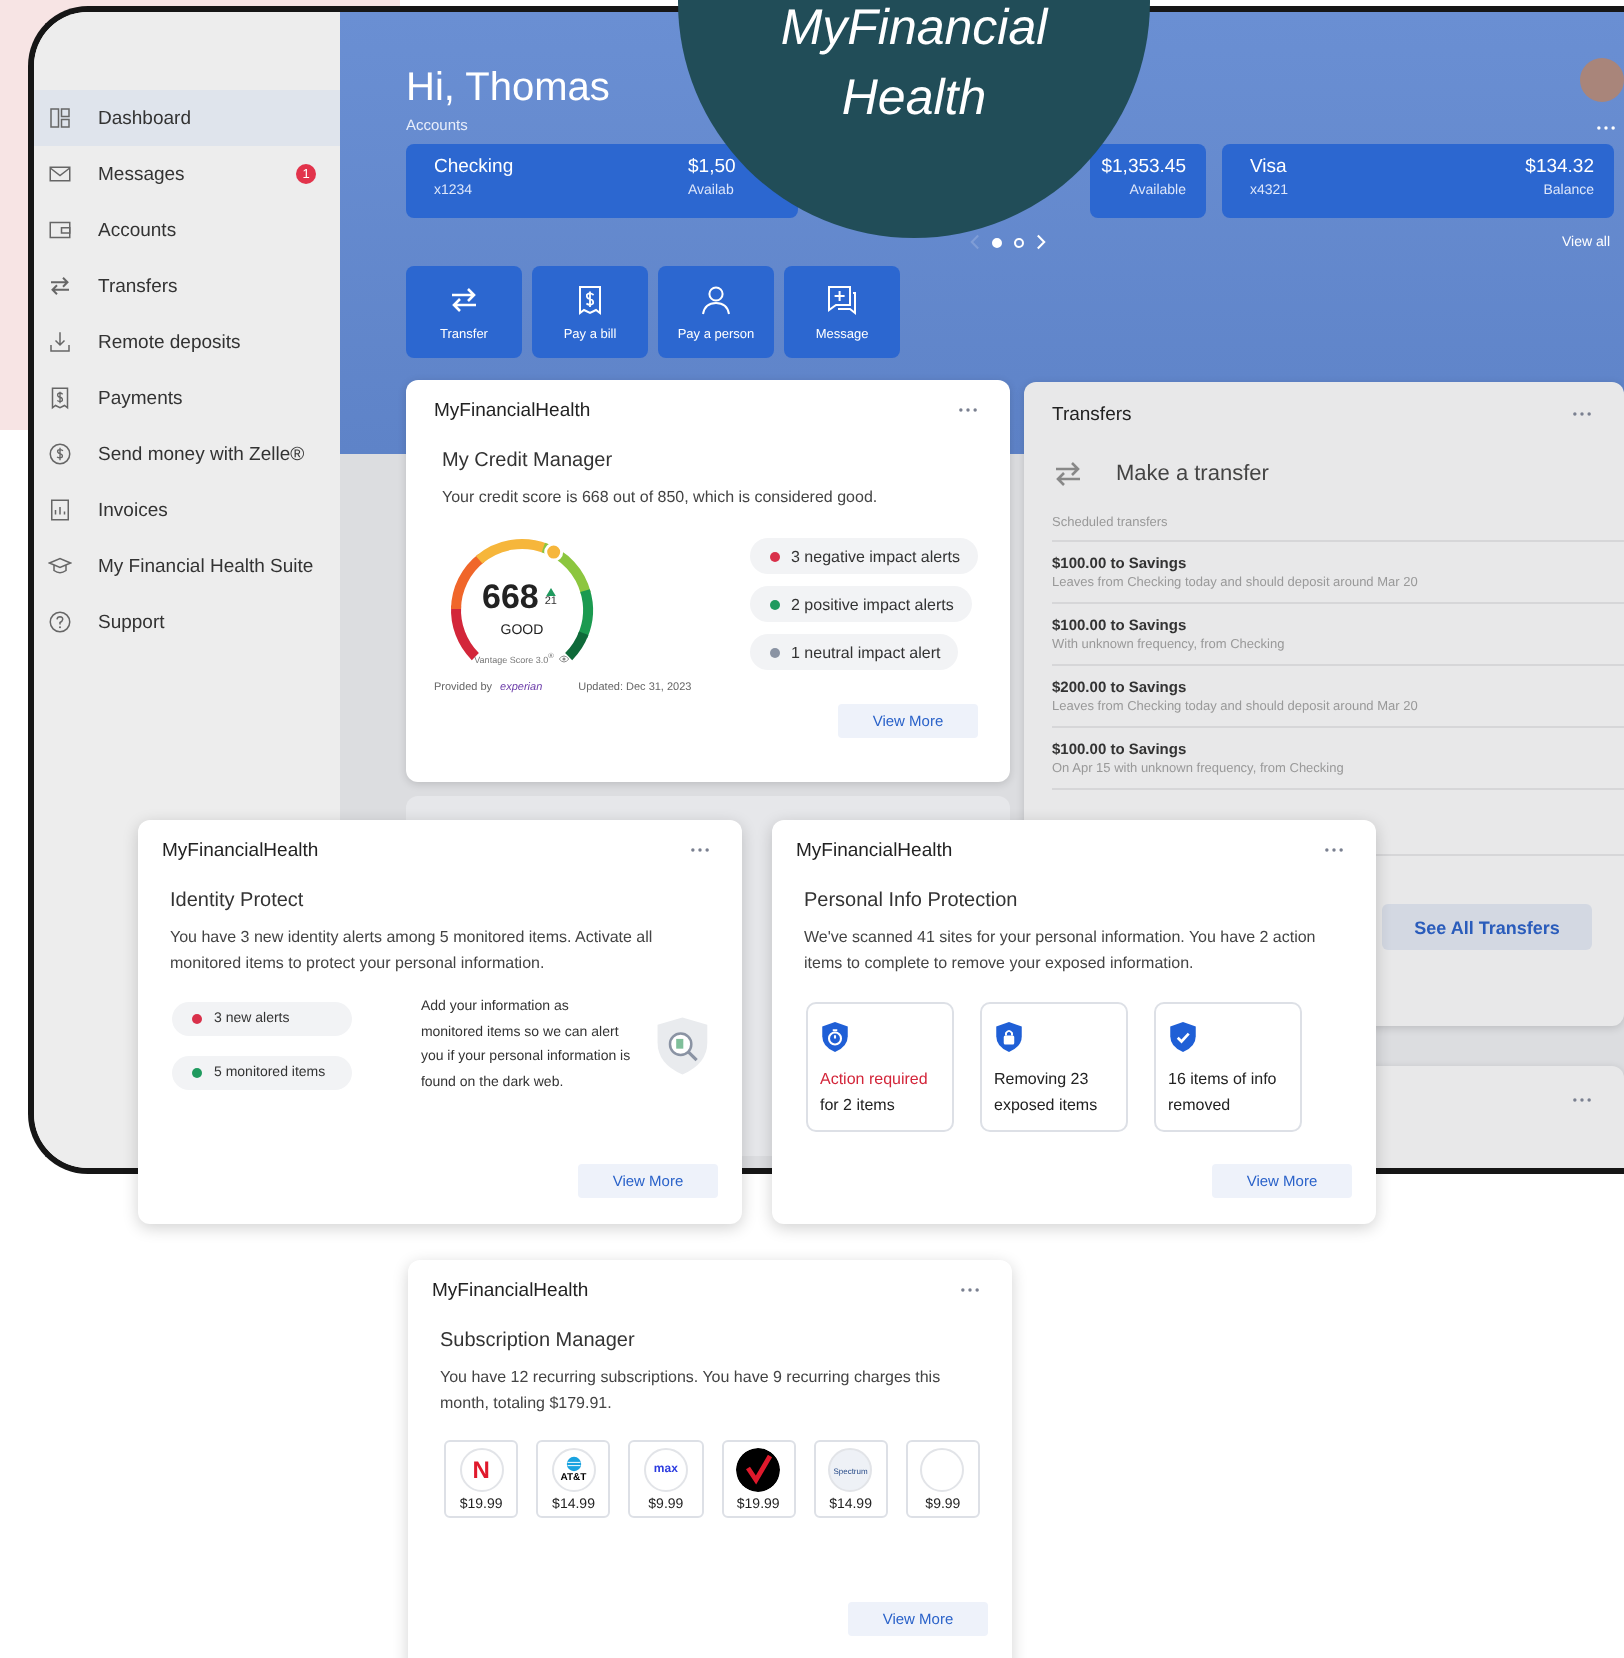 The width and height of the screenshot is (1624, 1658). Describe the element at coordinates (187, 622) in the screenshot. I see `sidebar-item: Support` at that location.